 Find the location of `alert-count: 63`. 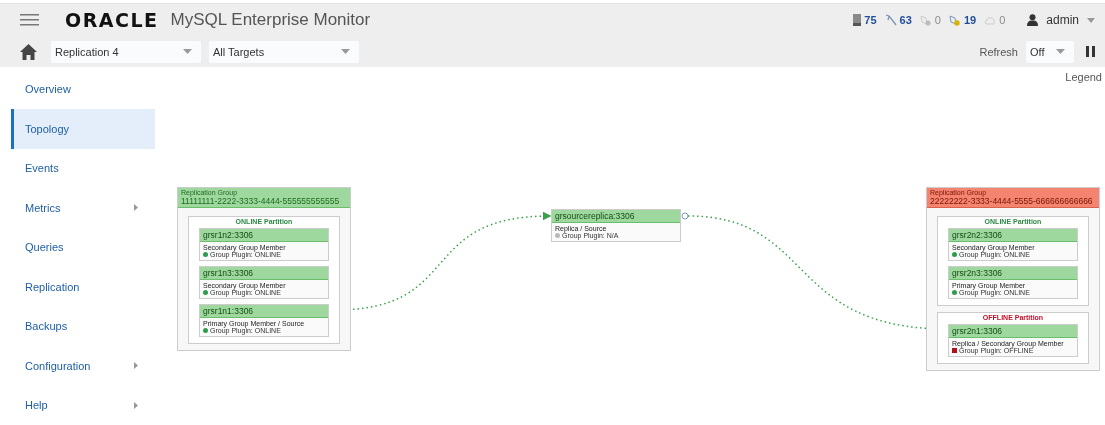

alert-count: 63 is located at coordinates (905, 20).